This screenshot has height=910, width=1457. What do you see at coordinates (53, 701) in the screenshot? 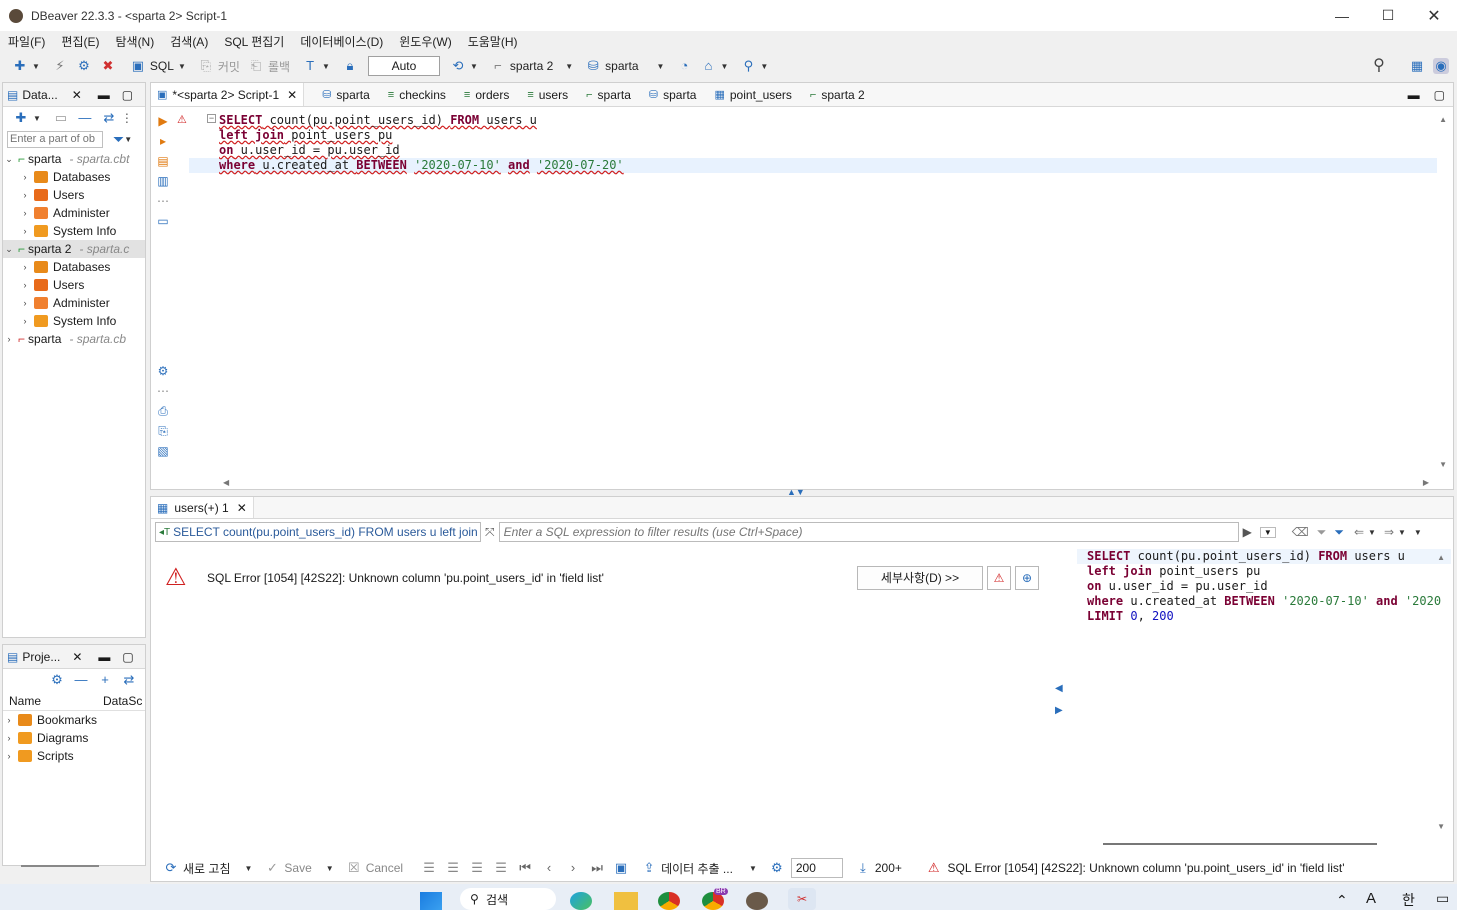
I see `column-name: Name` at bounding box center [53, 701].